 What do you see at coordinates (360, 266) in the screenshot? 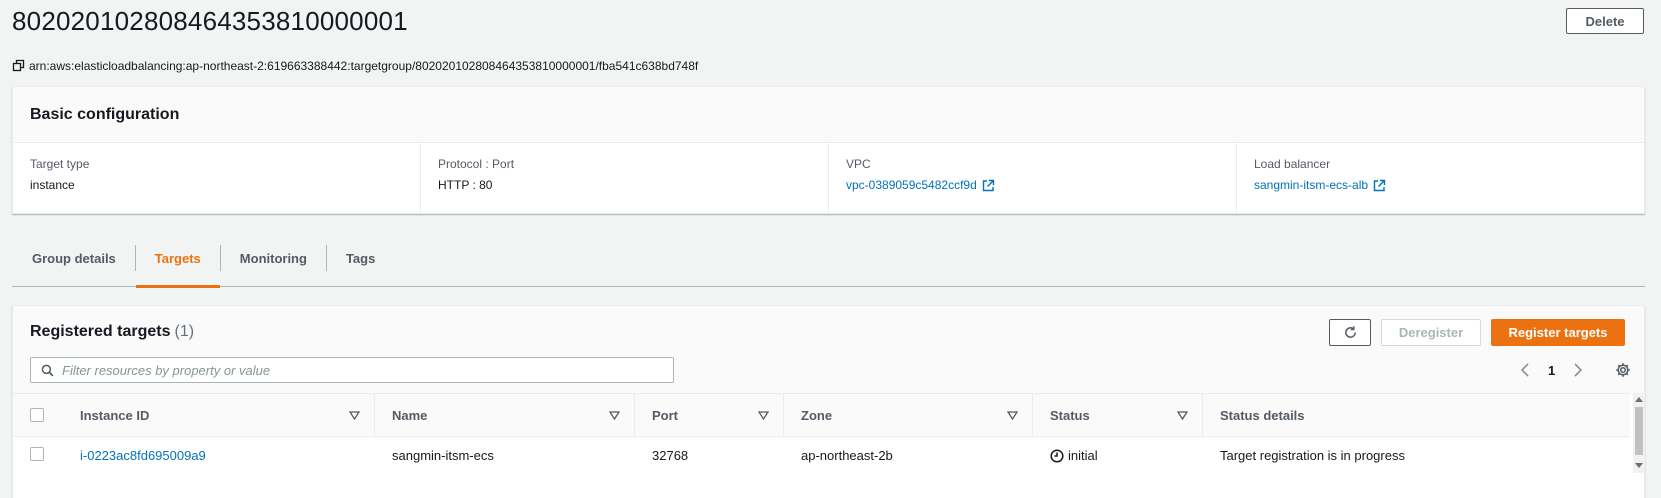
I see `tab-tags: Tags` at bounding box center [360, 266].